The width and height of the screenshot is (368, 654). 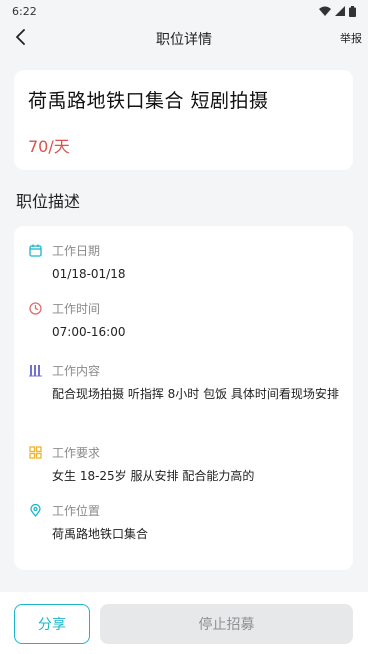 I want to click on share-button: 分享, so click(x=52, y=624).